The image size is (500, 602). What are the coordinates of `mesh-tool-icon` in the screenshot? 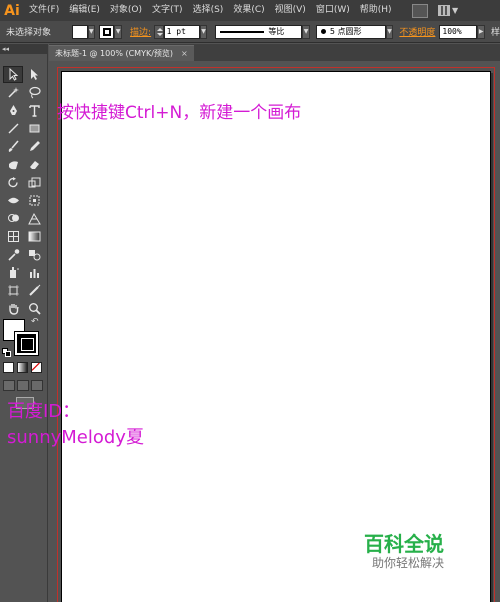 It's located at (13, 236).